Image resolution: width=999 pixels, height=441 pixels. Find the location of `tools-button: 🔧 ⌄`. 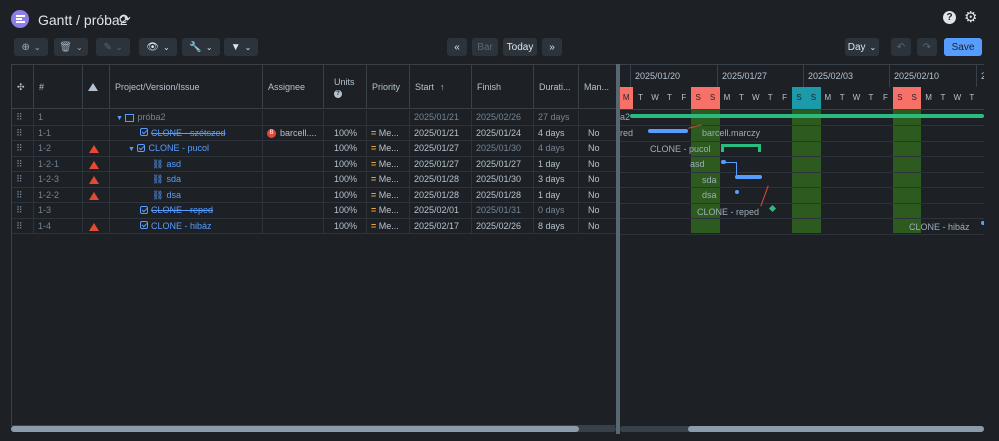

tools-button: 🔧 ⌄ is located at coordinates (201, 47).